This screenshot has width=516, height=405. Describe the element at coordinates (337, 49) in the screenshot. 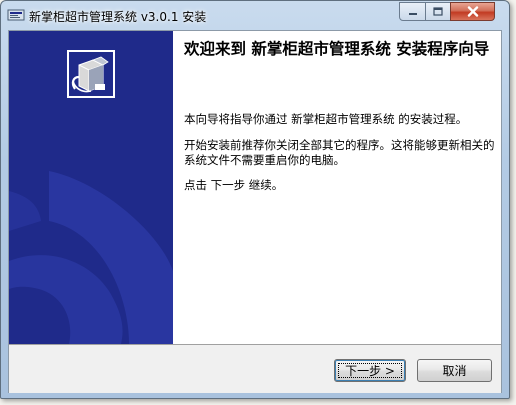

I see `wizard-heading: 欢迎来到 新掌柜超市管理系统 安装程序向导` at that location.